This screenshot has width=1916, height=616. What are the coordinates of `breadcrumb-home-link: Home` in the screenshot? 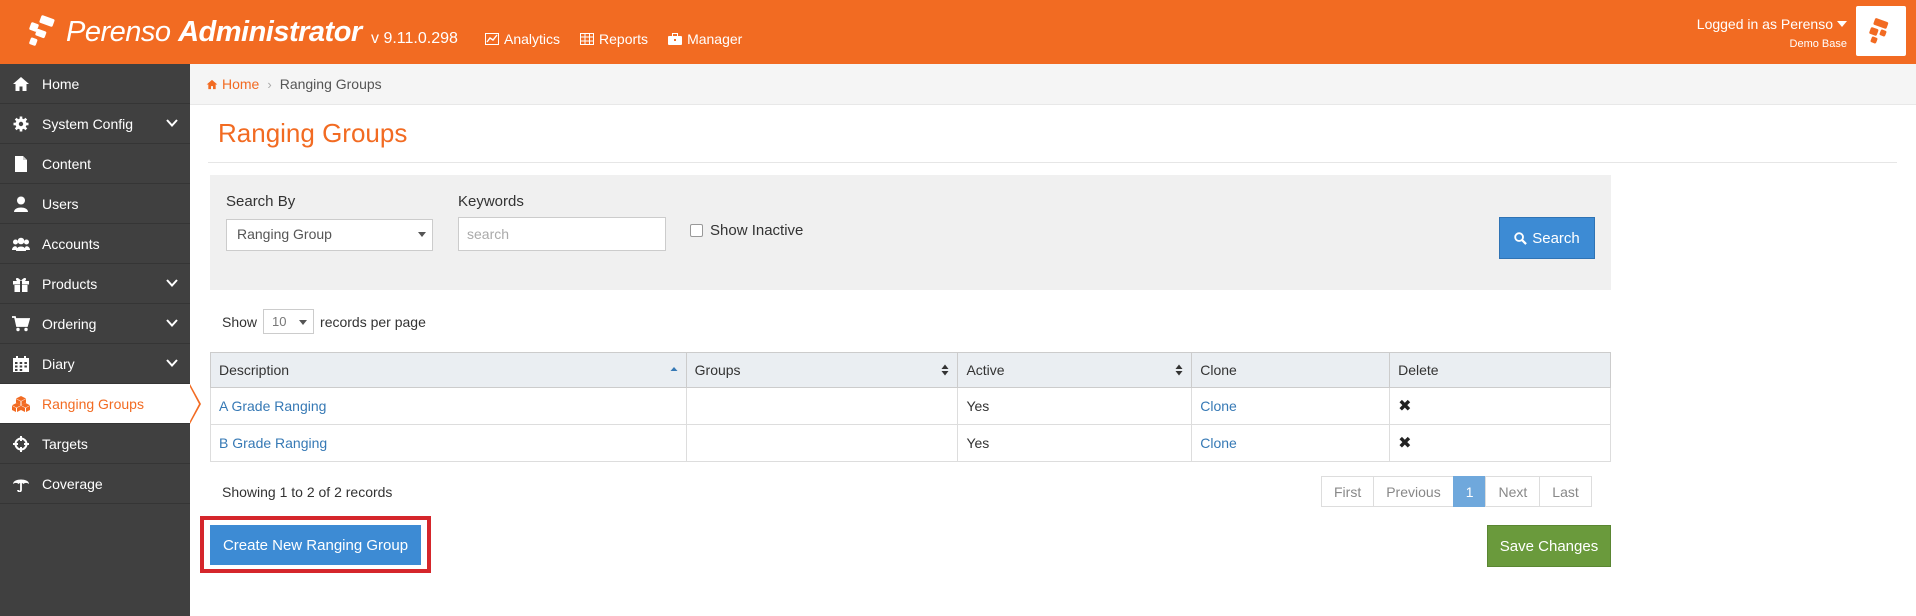 It's located at (232, 84).